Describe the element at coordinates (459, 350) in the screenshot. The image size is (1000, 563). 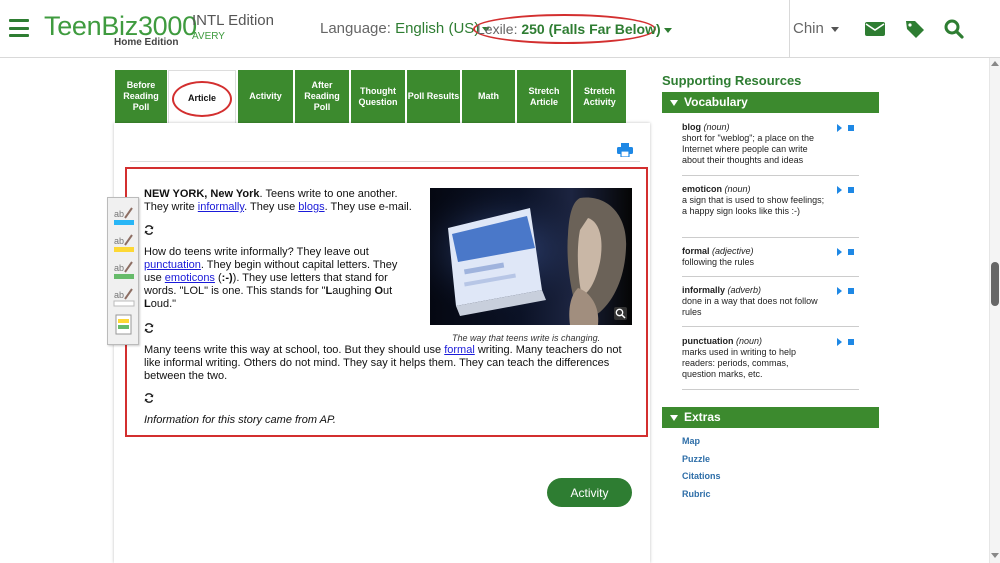
I see `vocab-link-formal: formal` at that location.